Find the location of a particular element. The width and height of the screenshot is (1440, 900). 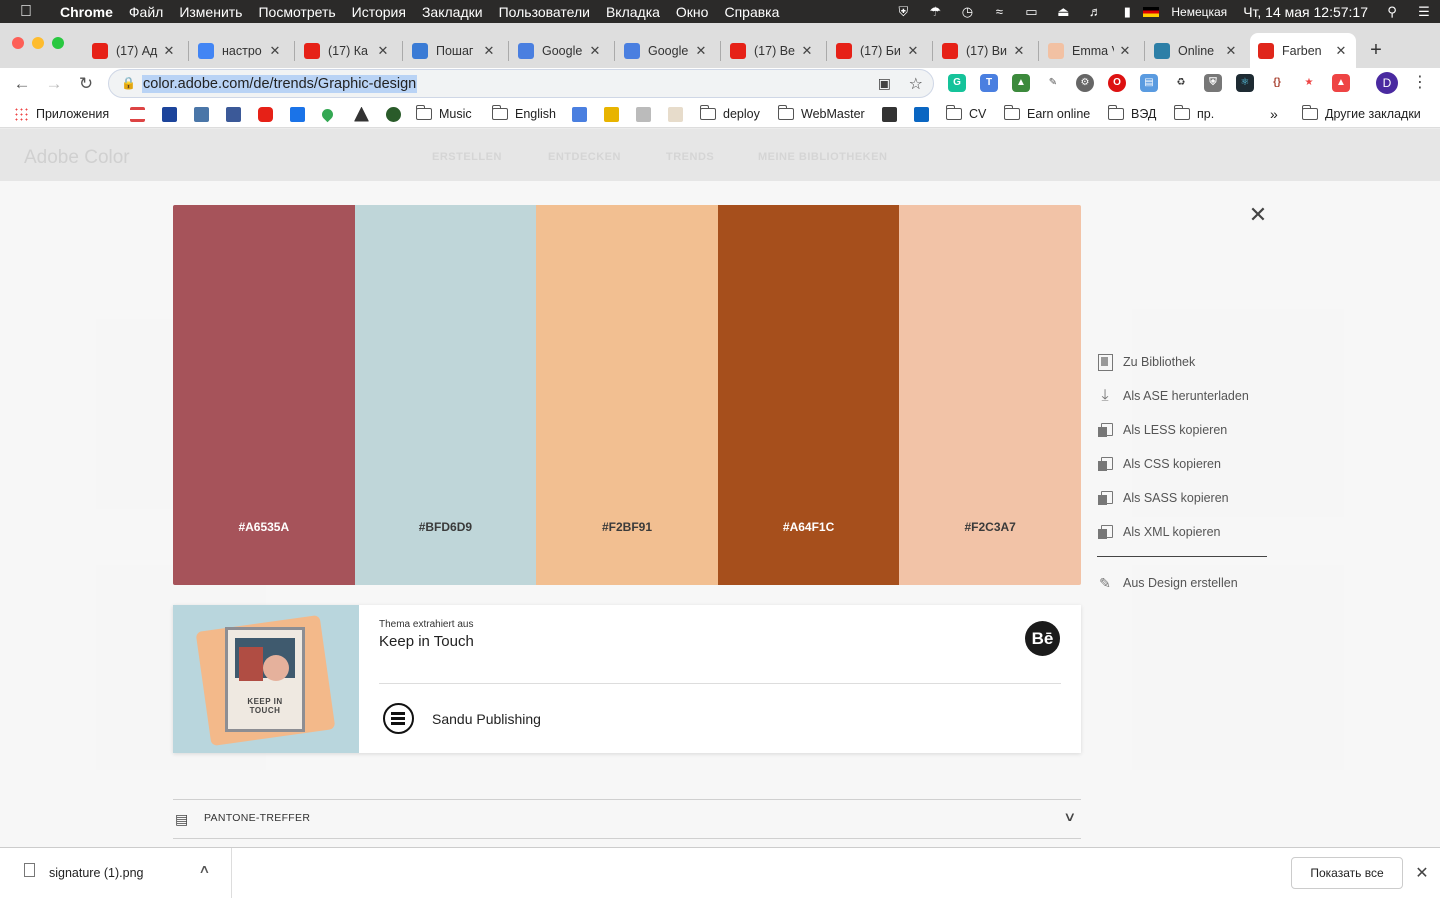

bookmark-cv: CV is located at coordinates (965, 114).